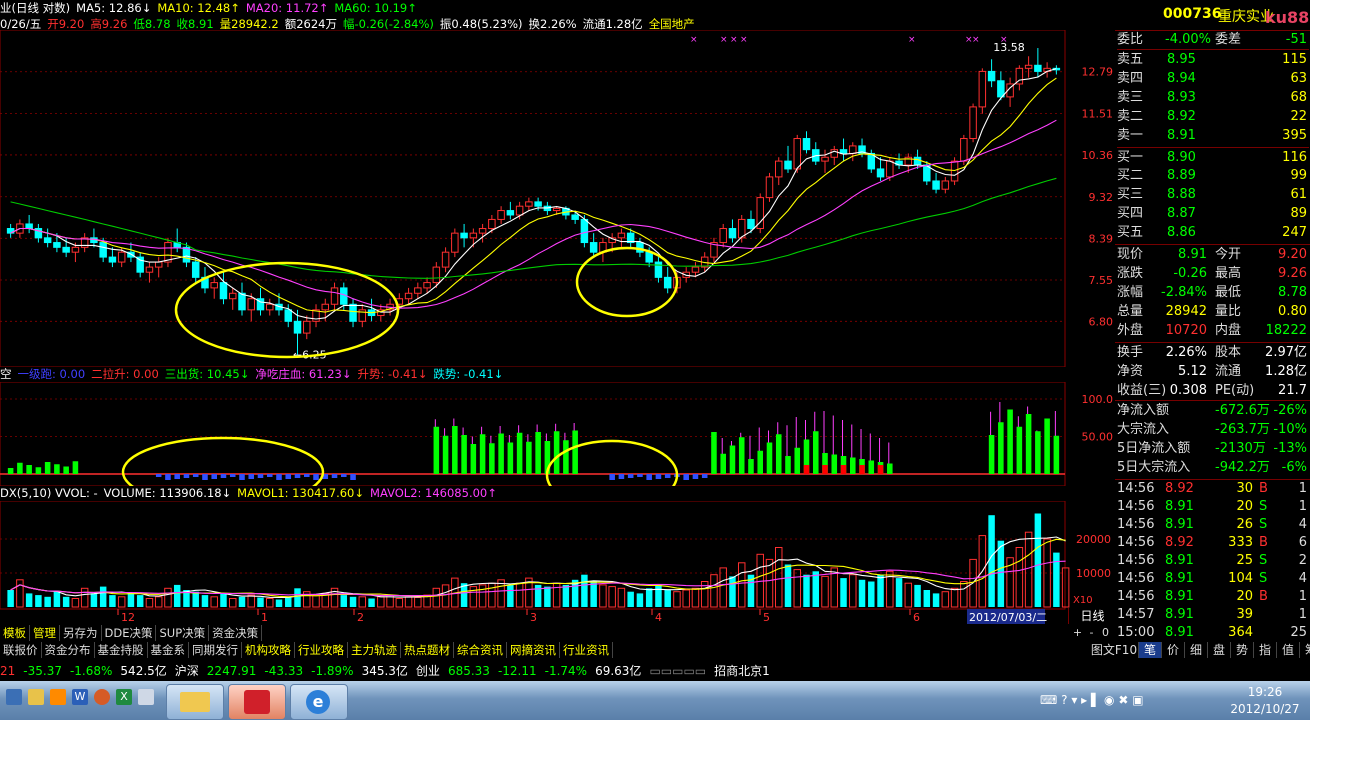  What do you see at coordinates (121, 650) in the screenshot?
I see `info-tab-2: 基金持股` at bounding box center [121, 650].